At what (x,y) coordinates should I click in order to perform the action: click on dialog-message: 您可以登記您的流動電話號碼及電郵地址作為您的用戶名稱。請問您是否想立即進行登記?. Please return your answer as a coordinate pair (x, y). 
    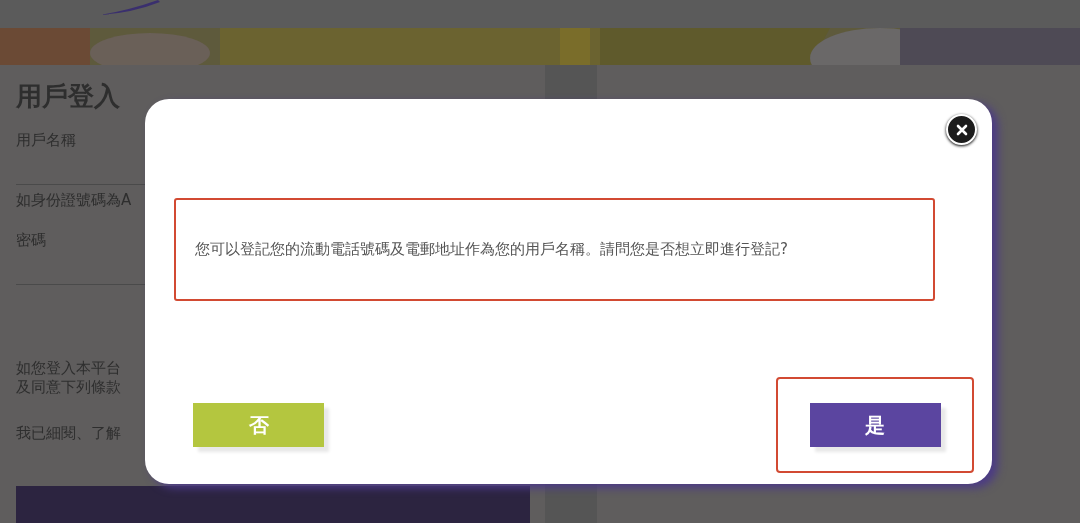
    Looking at the image, I should click on (491, 250).